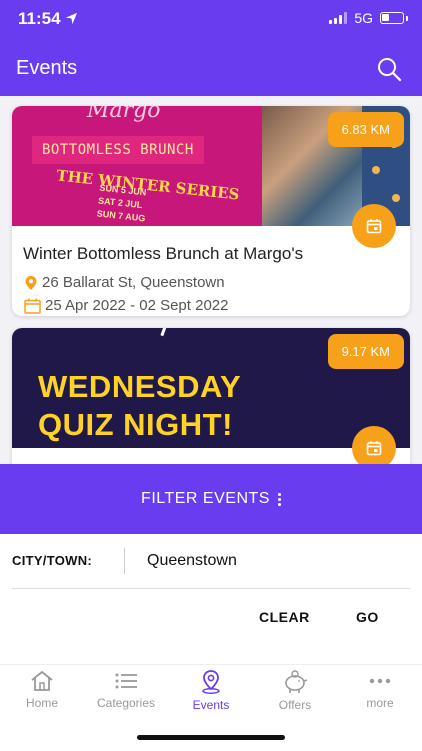 The height and width of the screenshot is (751, 422). I want to click on event-dates: 25 Apr 2022 - 02 Sept 2022, so click(126, 305).